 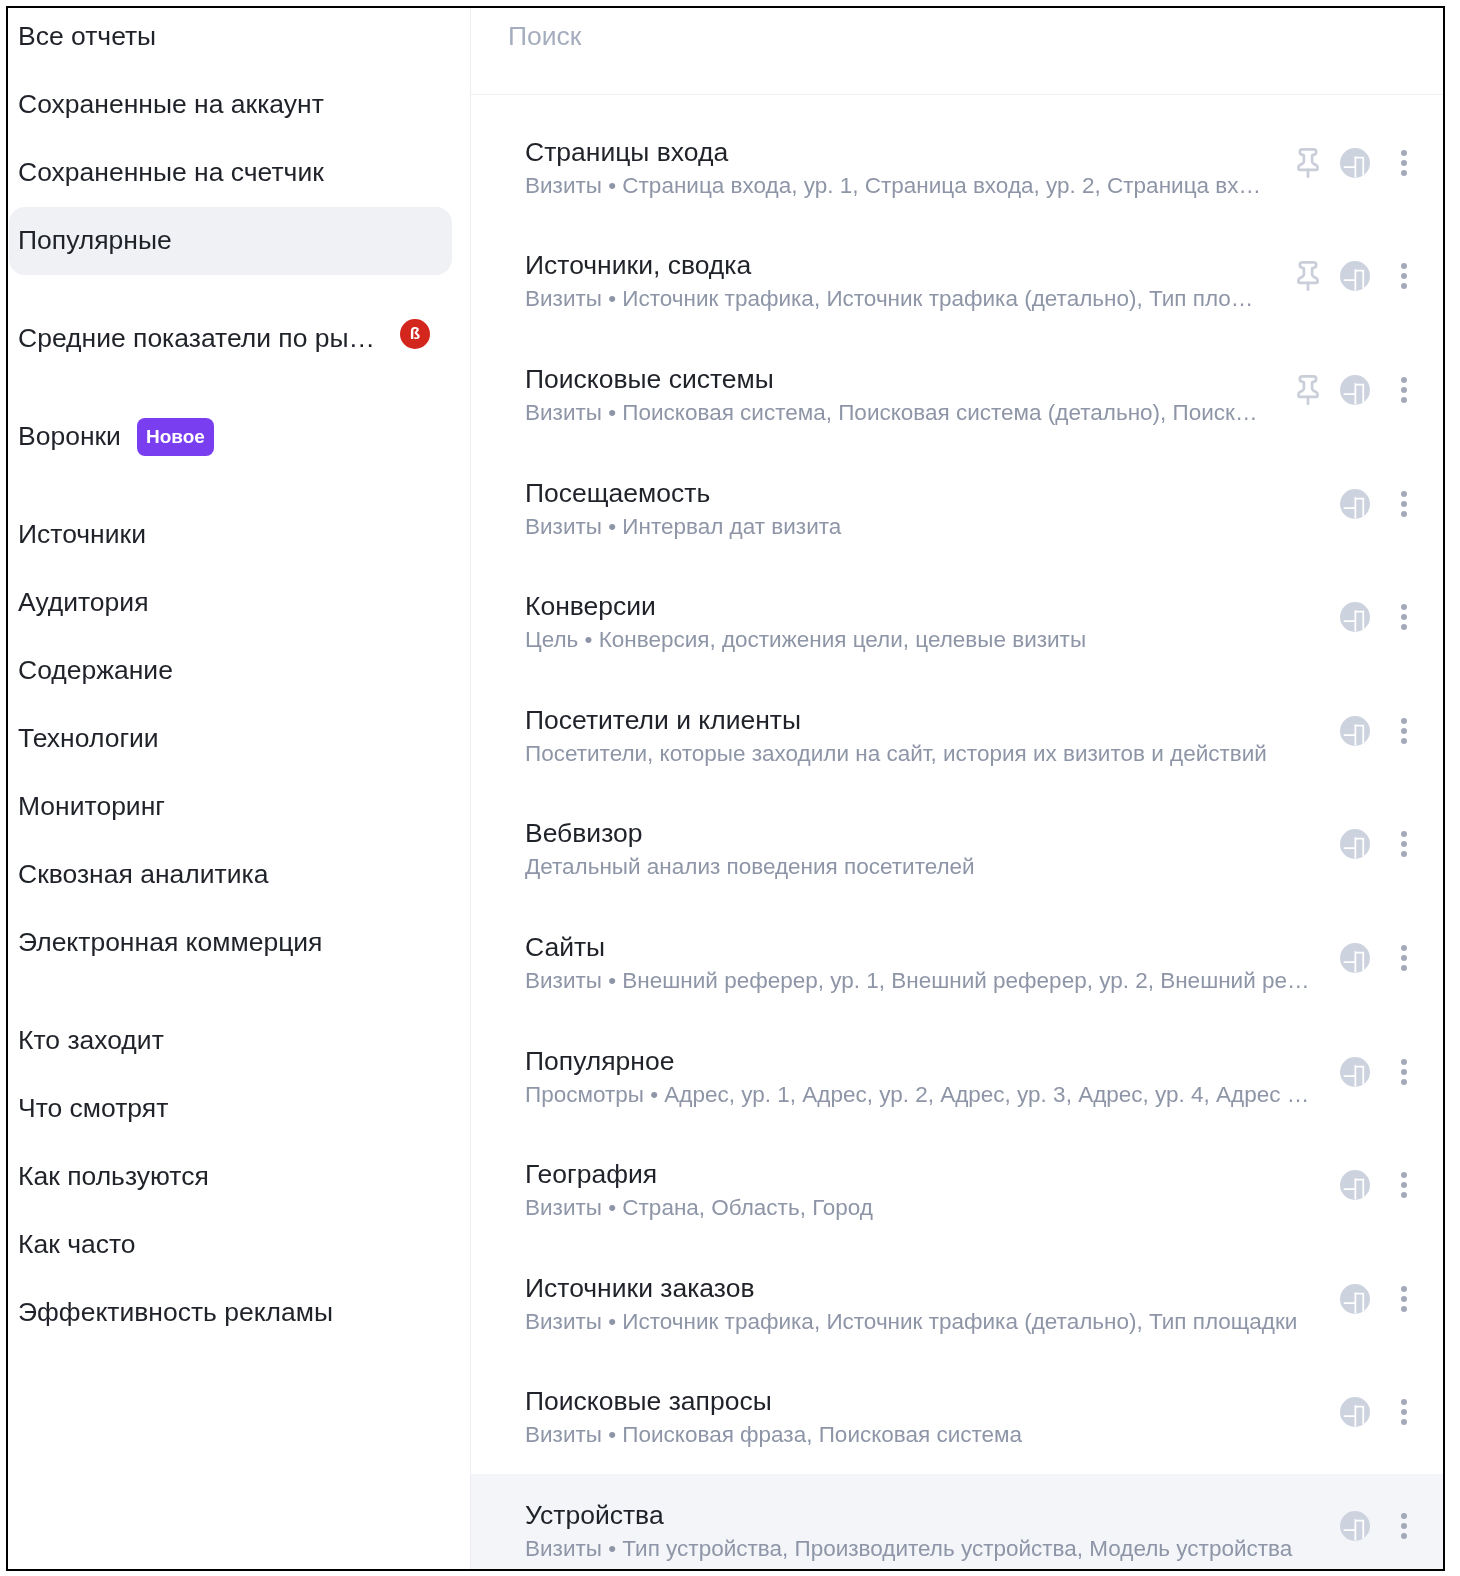 What do you see at coordinates (638, 265) in the screenshot?
I see `report-title: Источники, сводка` at bounding box center [638, 265].